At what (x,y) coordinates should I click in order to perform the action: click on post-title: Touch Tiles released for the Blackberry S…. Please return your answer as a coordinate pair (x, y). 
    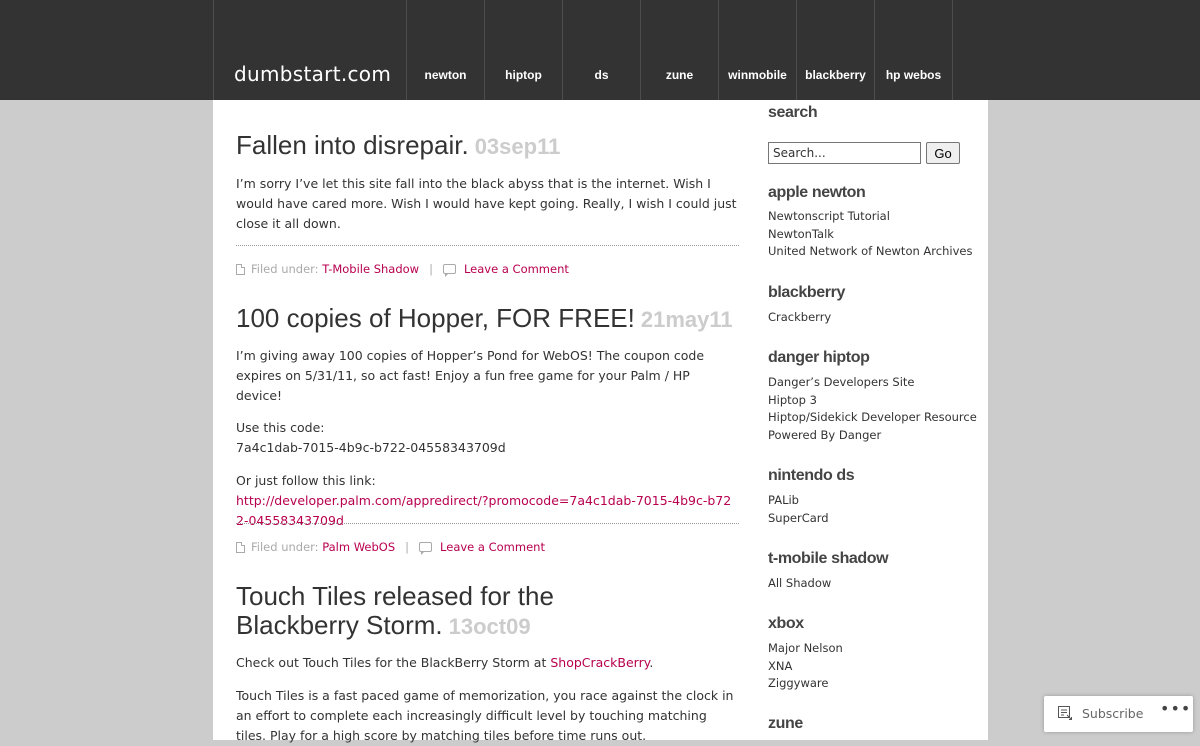
    Looking at the image, I should click on (487, 611).